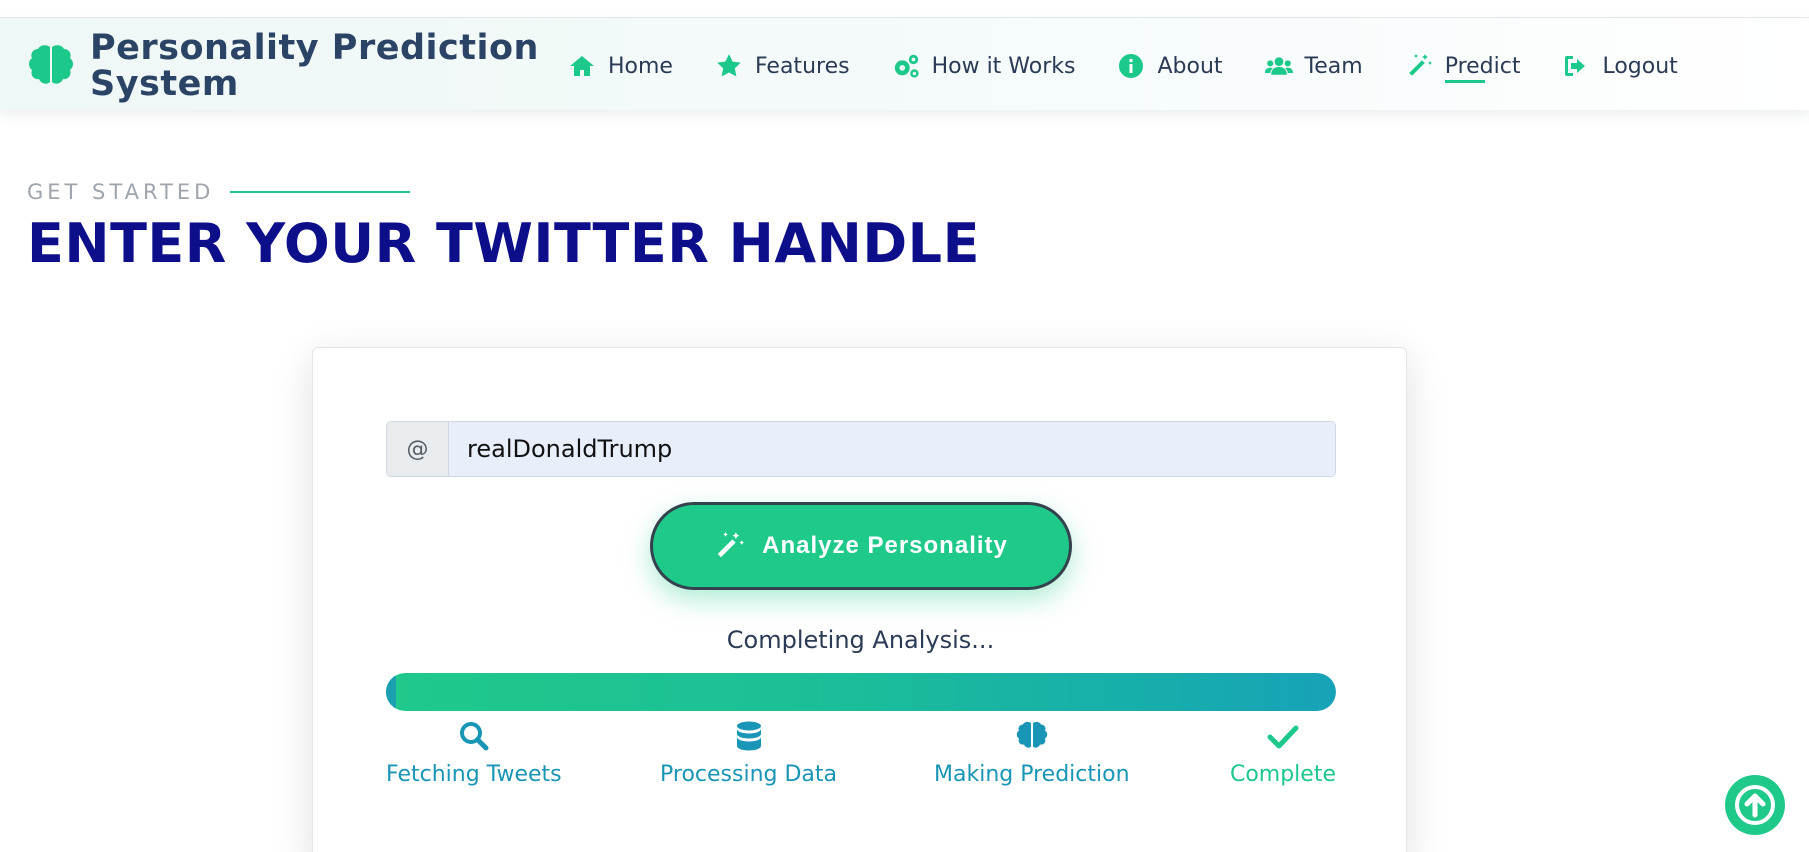  I want to click on cogs-icon, so click(906, 66).